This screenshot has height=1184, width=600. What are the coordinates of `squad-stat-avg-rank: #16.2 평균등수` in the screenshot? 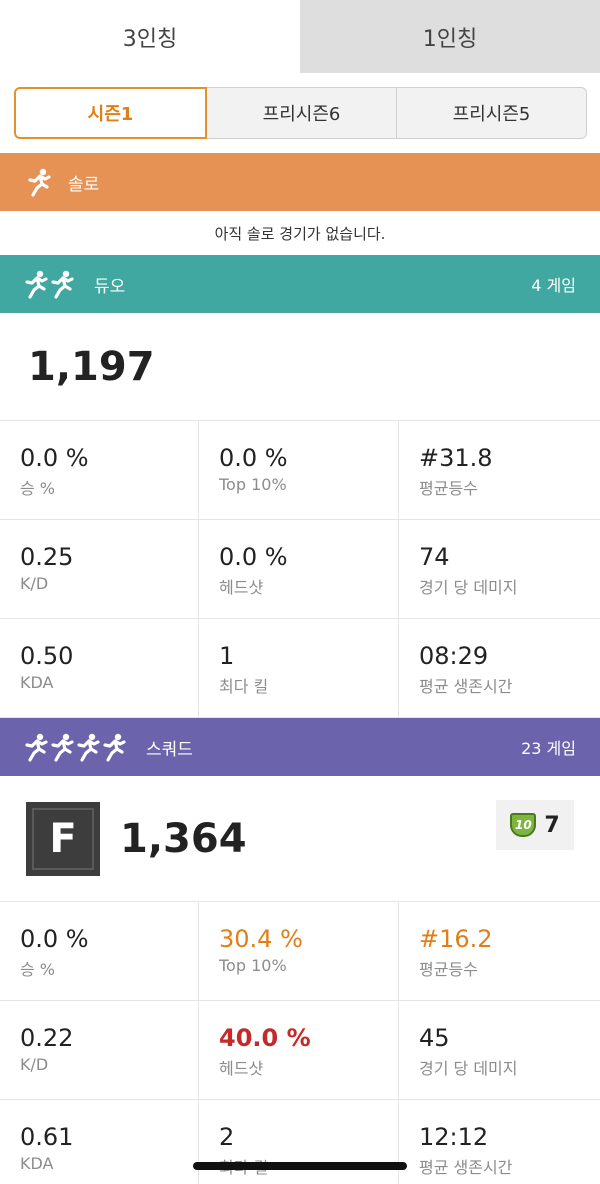 It's located at (499, 951).